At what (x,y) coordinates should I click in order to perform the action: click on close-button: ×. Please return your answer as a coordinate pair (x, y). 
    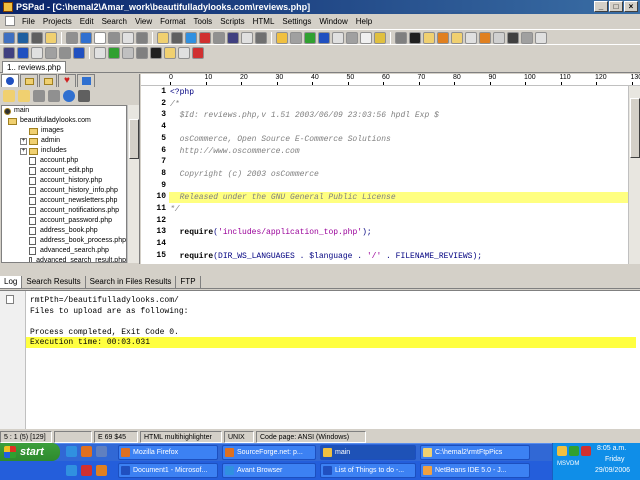
    Looking at the image, I should click on (631, 6).